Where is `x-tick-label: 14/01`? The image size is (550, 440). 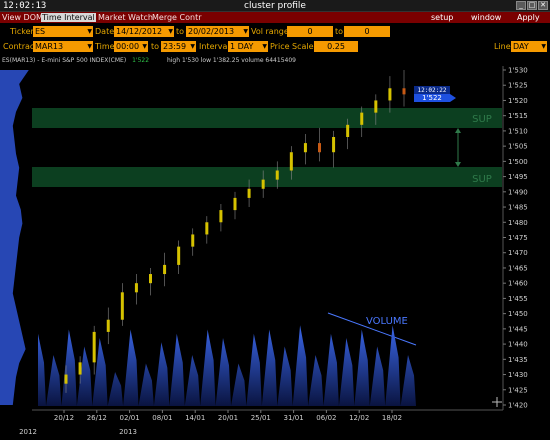
x-tick-label: 14/01 is located at coordinates (195, 418).